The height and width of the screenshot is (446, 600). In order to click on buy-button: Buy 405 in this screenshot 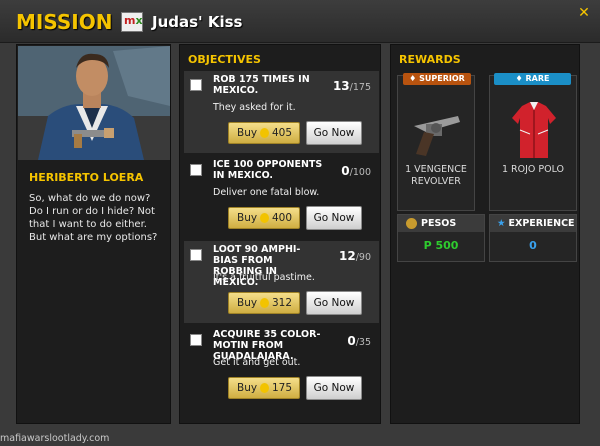, I will do `click(264, 133)`.